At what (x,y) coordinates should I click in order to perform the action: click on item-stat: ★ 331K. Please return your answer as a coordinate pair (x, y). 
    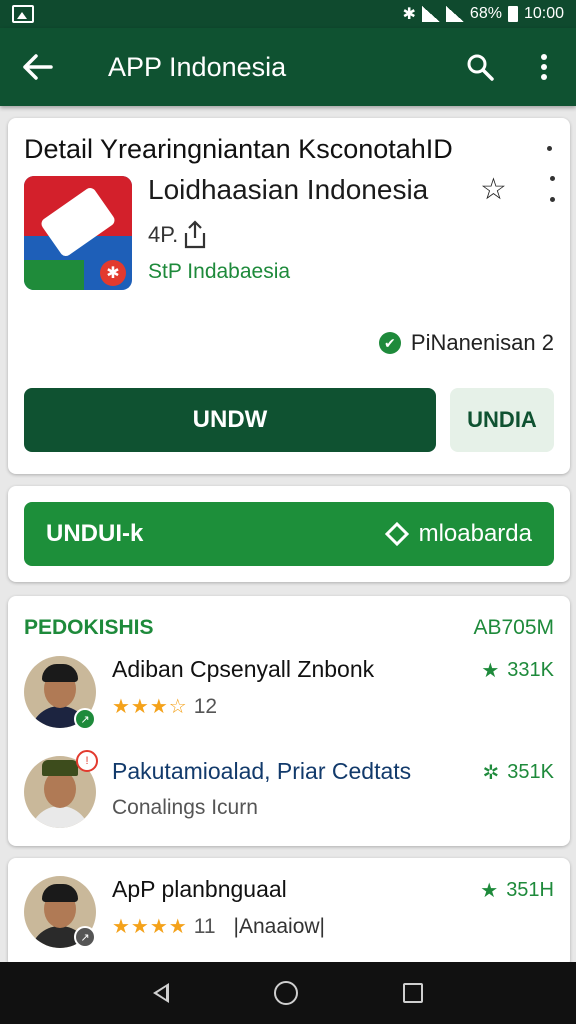
    Looking at the image, I should click on (517, 670).